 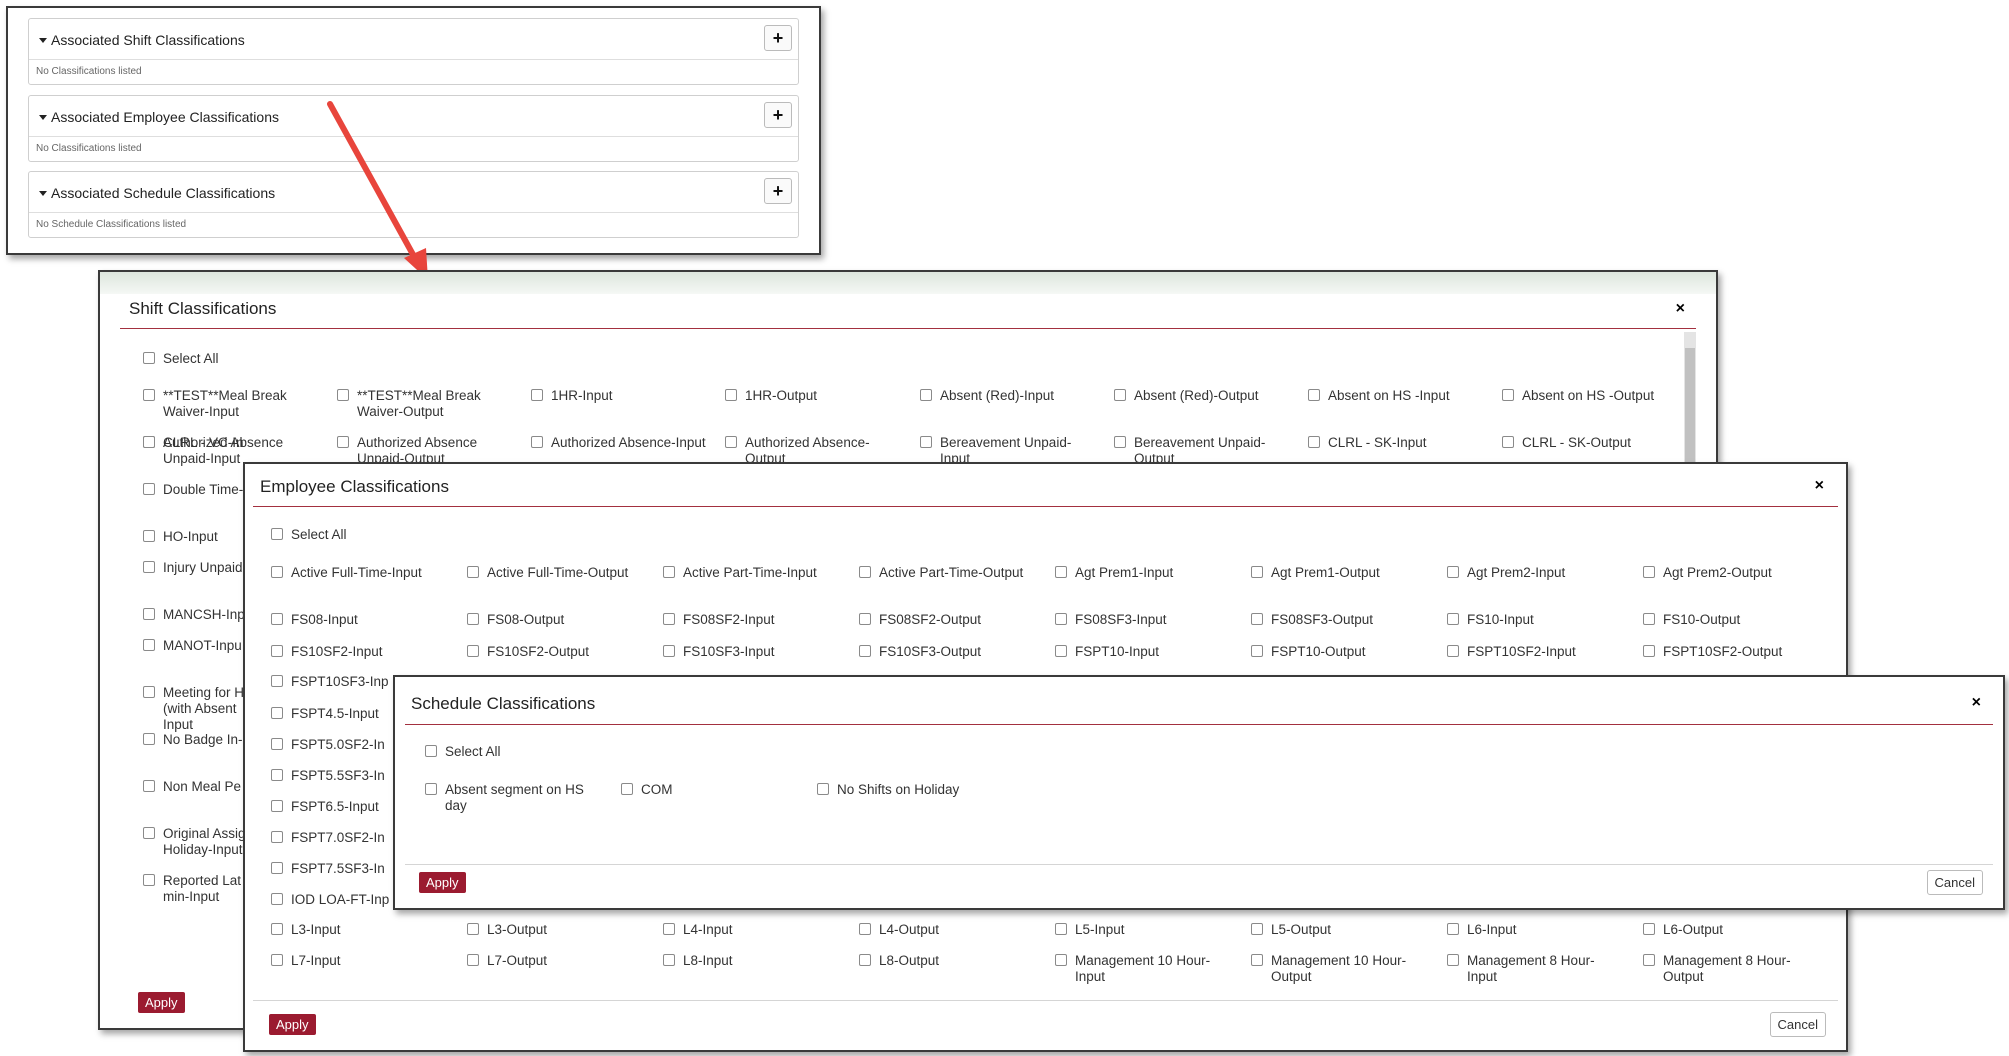 What do you see at coordinates (1589, 396) in the screenshot?
I see `classification-checkbox: Absent on HS -Output` at bounding box center [1589, 396].